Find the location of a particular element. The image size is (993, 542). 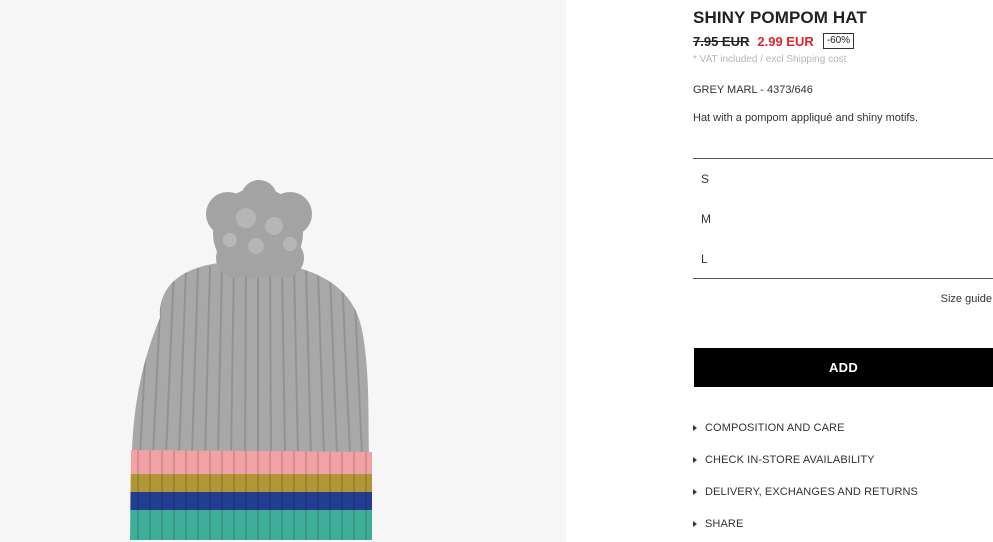

vat-note: * VAT included / excl Shipping cost is located at coordinates (770, 59).